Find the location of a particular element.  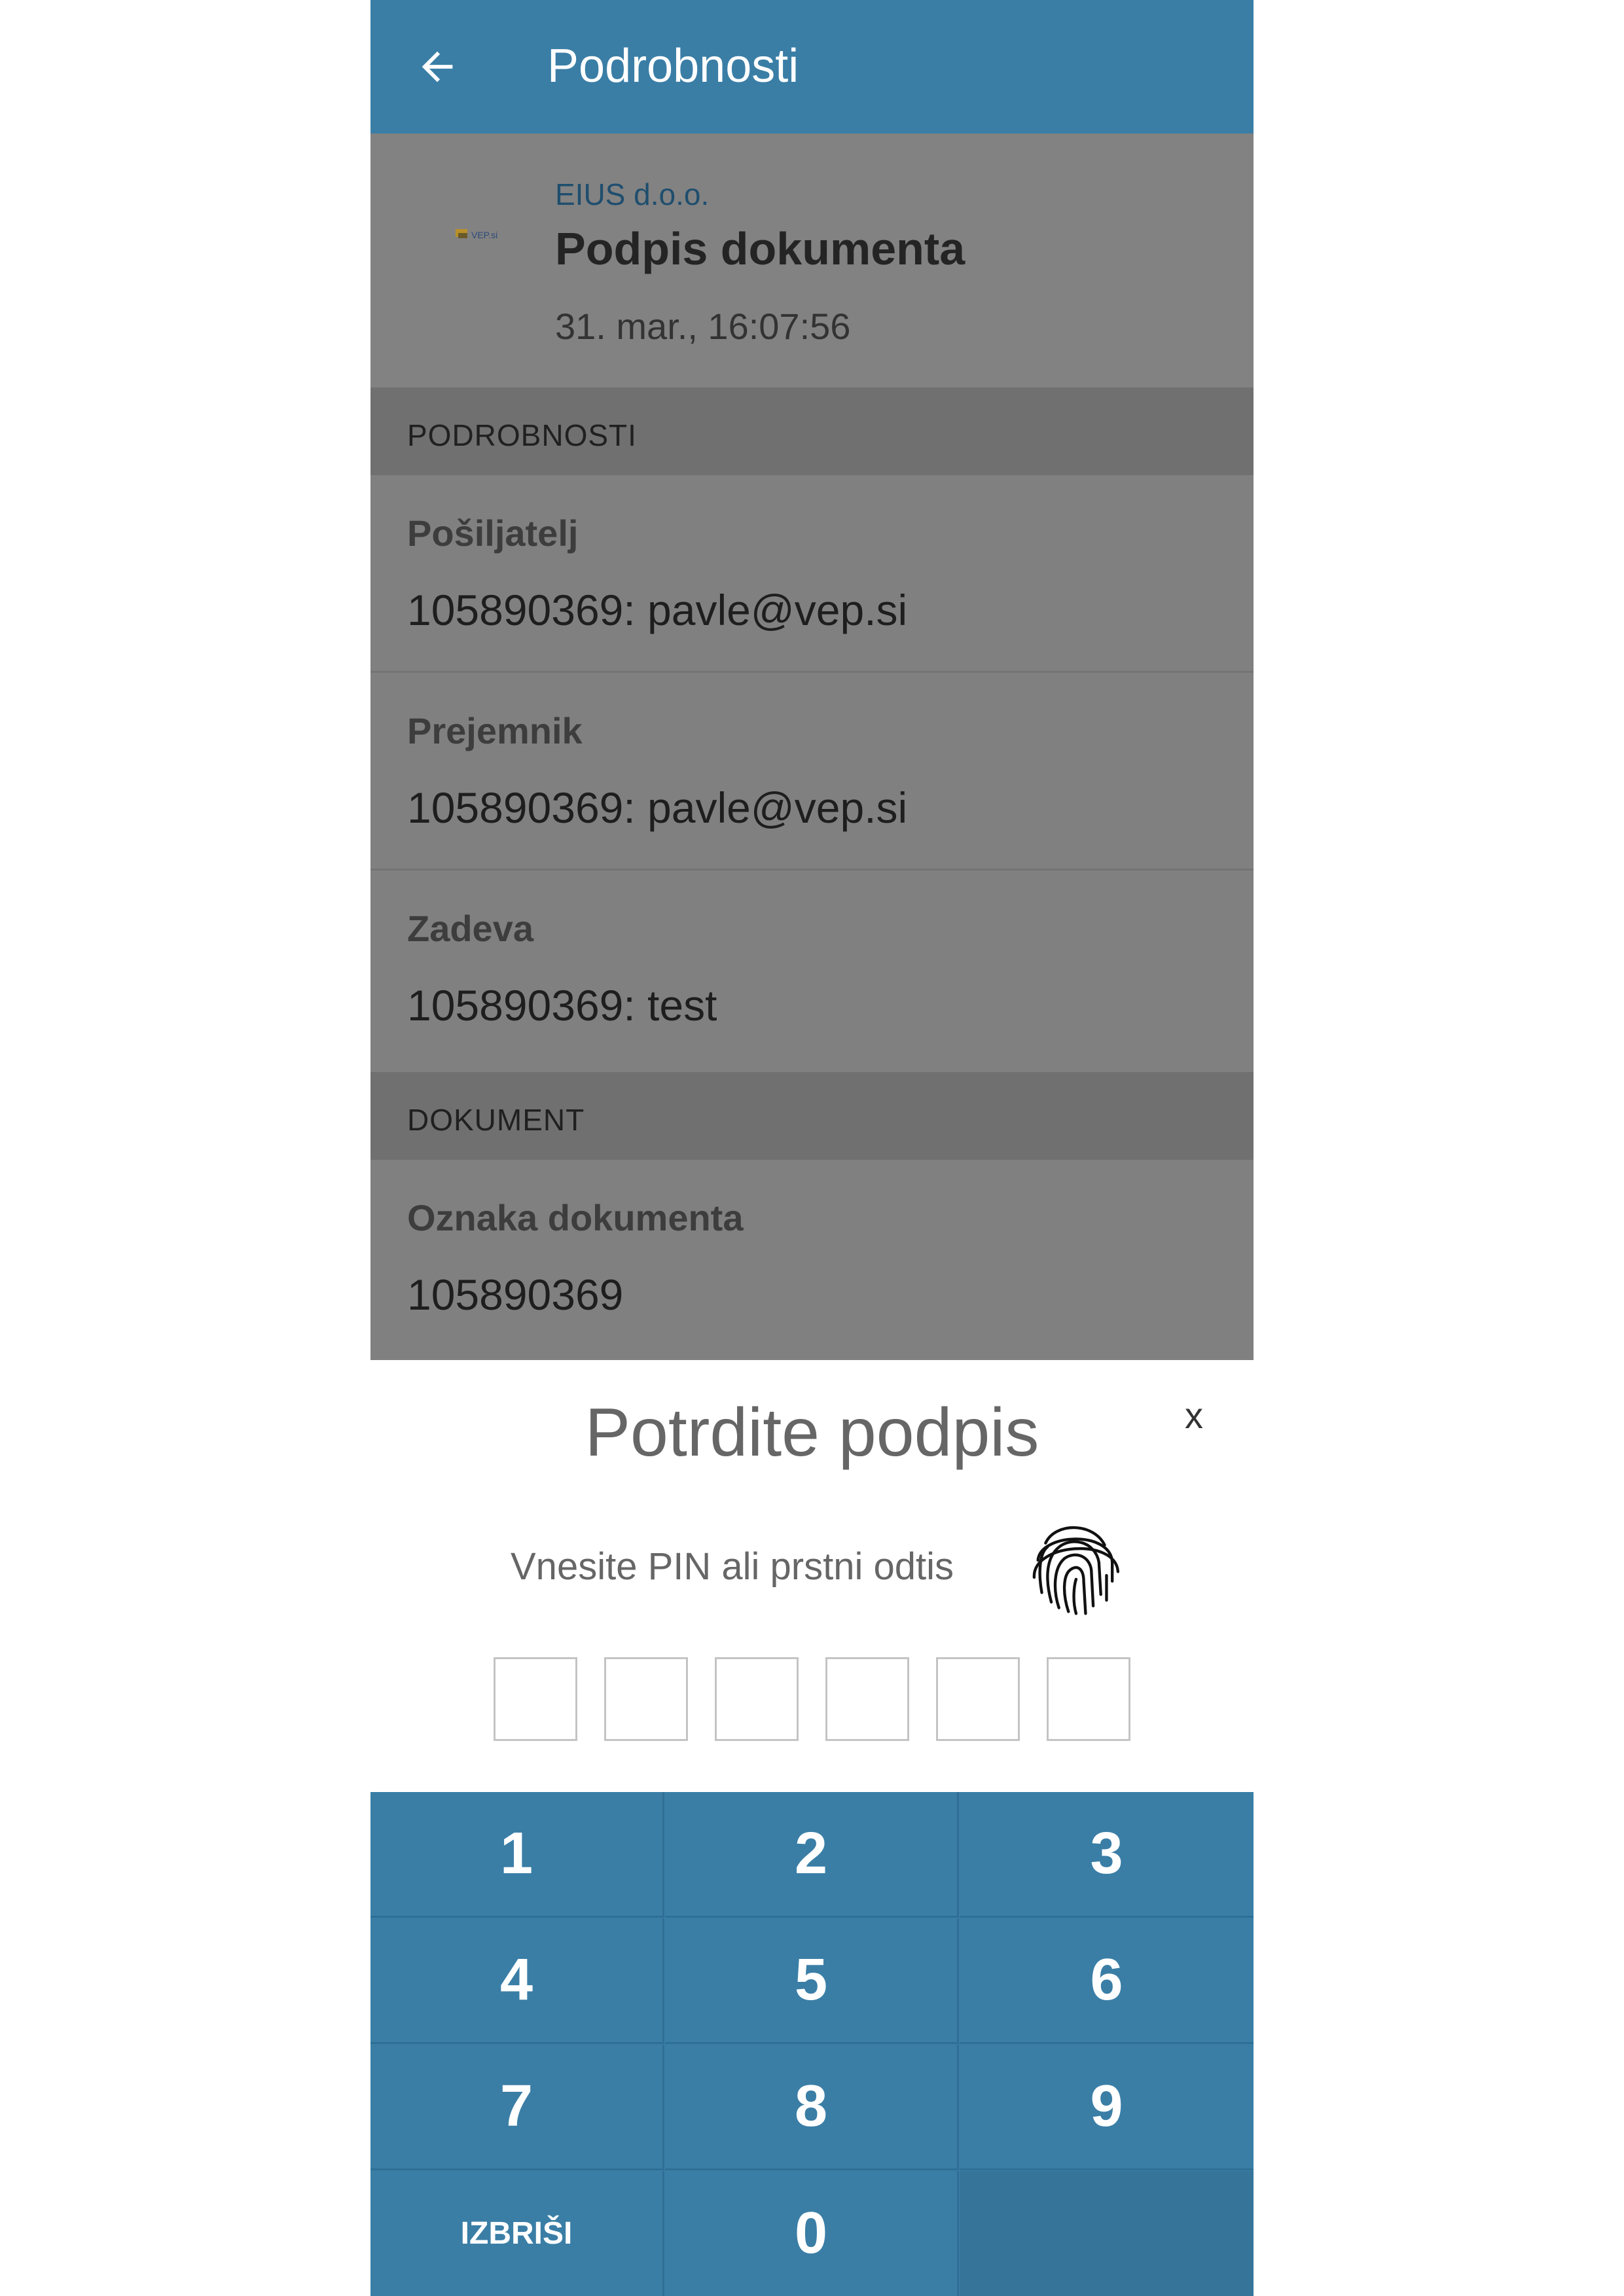

close-button: x is located at coordinates (1194, 1415).